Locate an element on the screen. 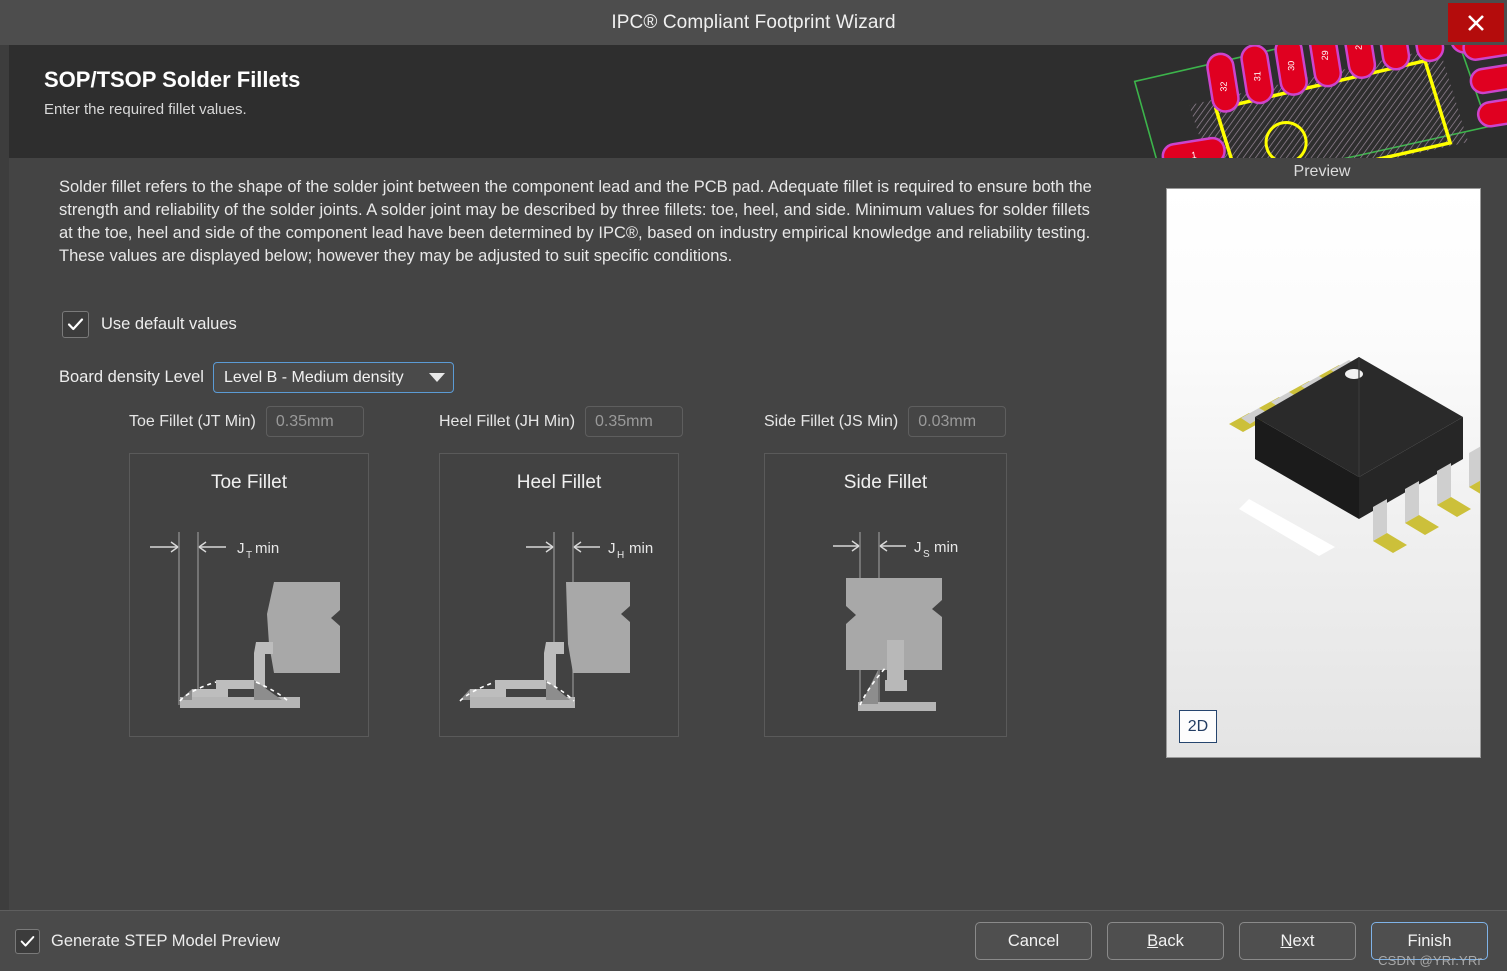 The height and width of the screenshot is (971, 1507). svg-text: T is located at coordinates (249, 555).